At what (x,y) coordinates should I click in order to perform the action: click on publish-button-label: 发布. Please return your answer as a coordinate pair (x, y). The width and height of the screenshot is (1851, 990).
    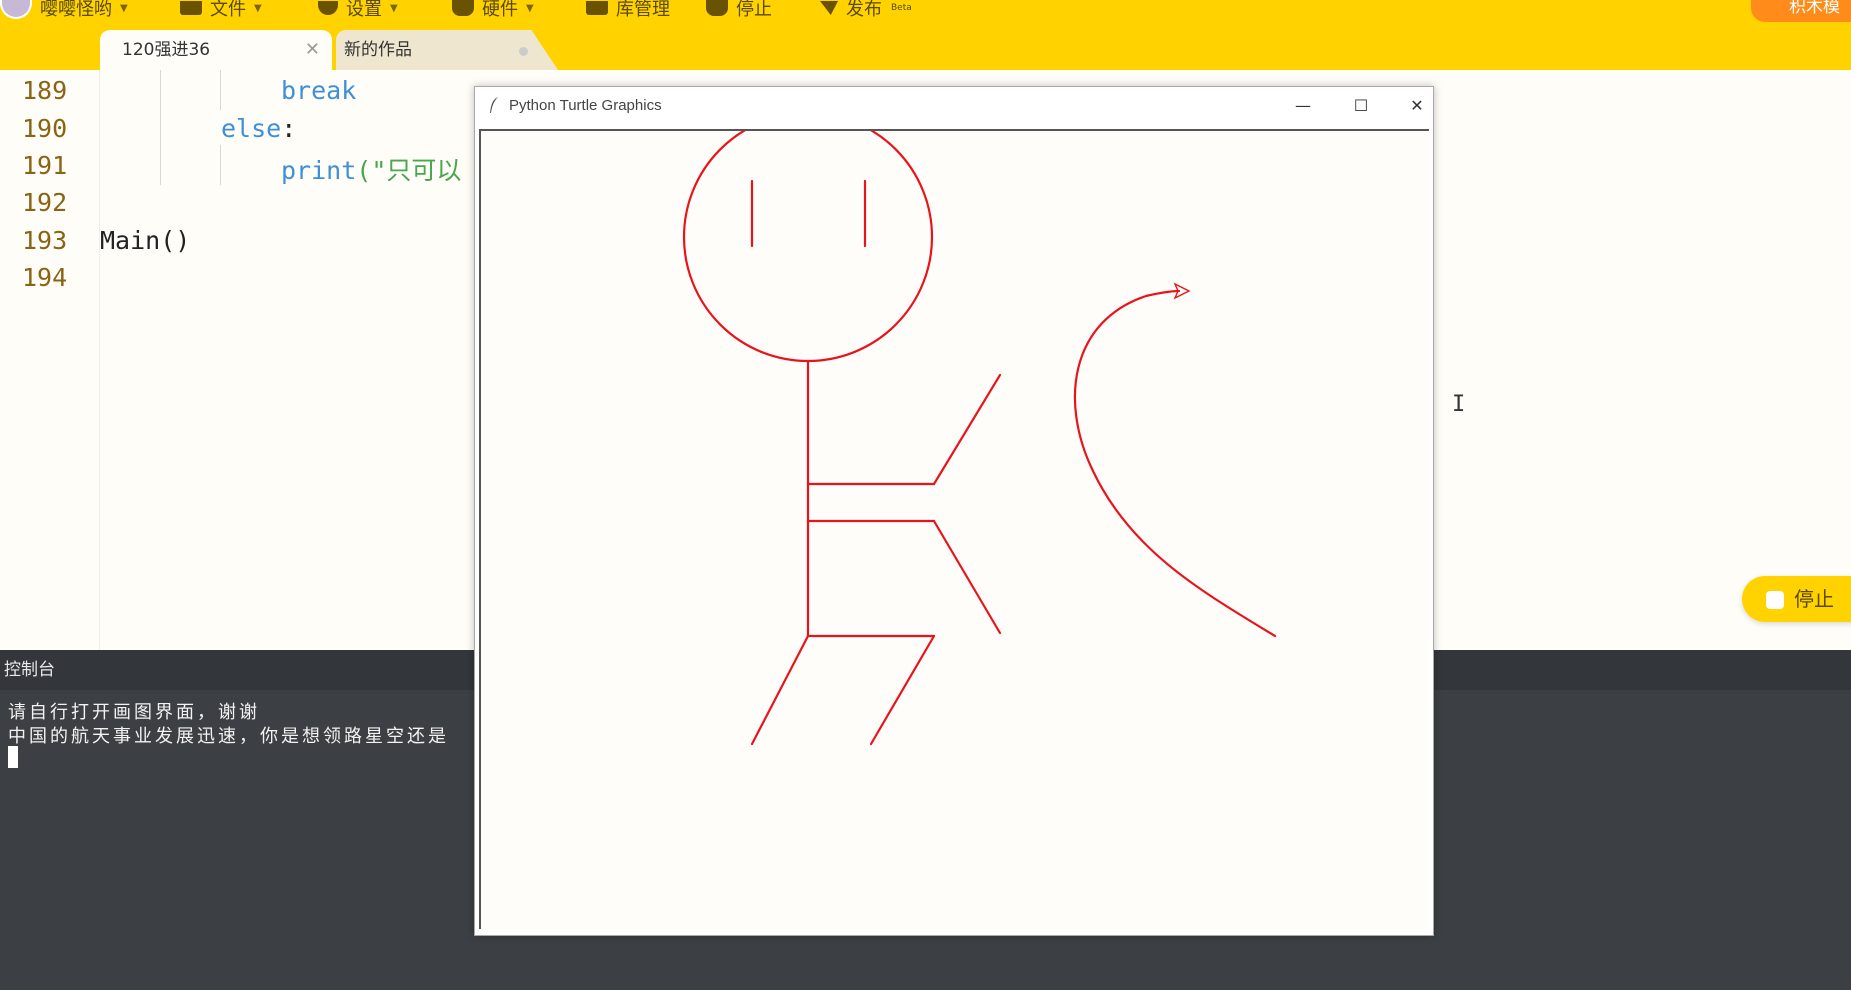
    Looking at the image, I should click on (864, 10).